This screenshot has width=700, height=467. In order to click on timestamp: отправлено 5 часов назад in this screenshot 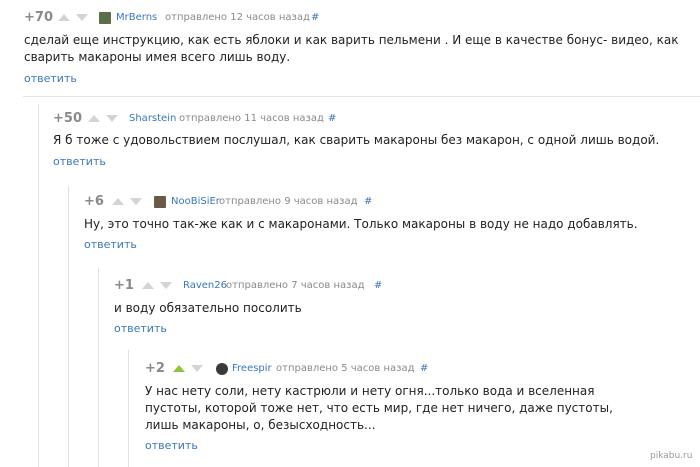, I will do `click(345, 368)`.